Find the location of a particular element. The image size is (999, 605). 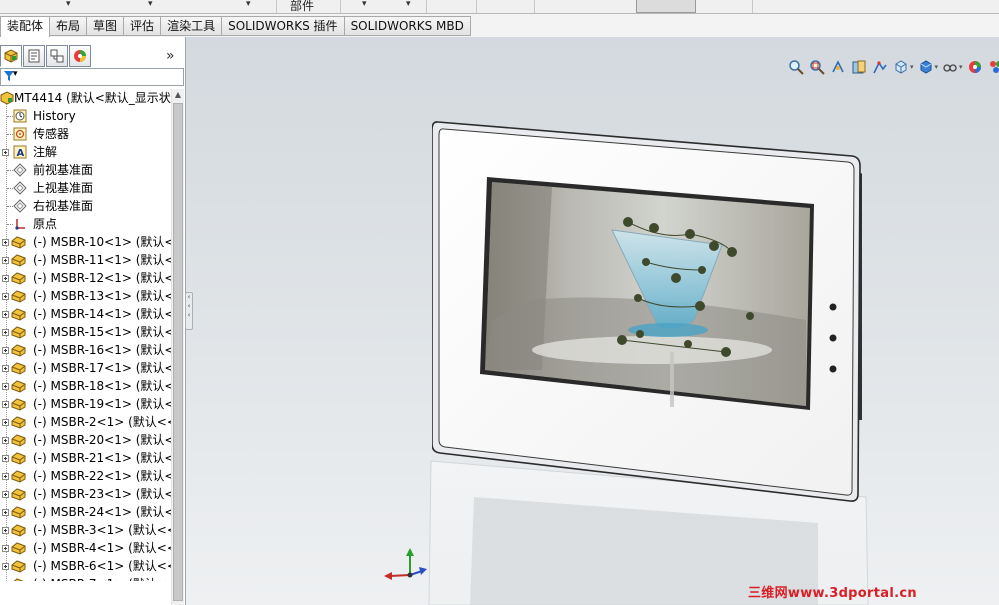

tab-evaluate: 评估 is located at coordinates (143, 26).